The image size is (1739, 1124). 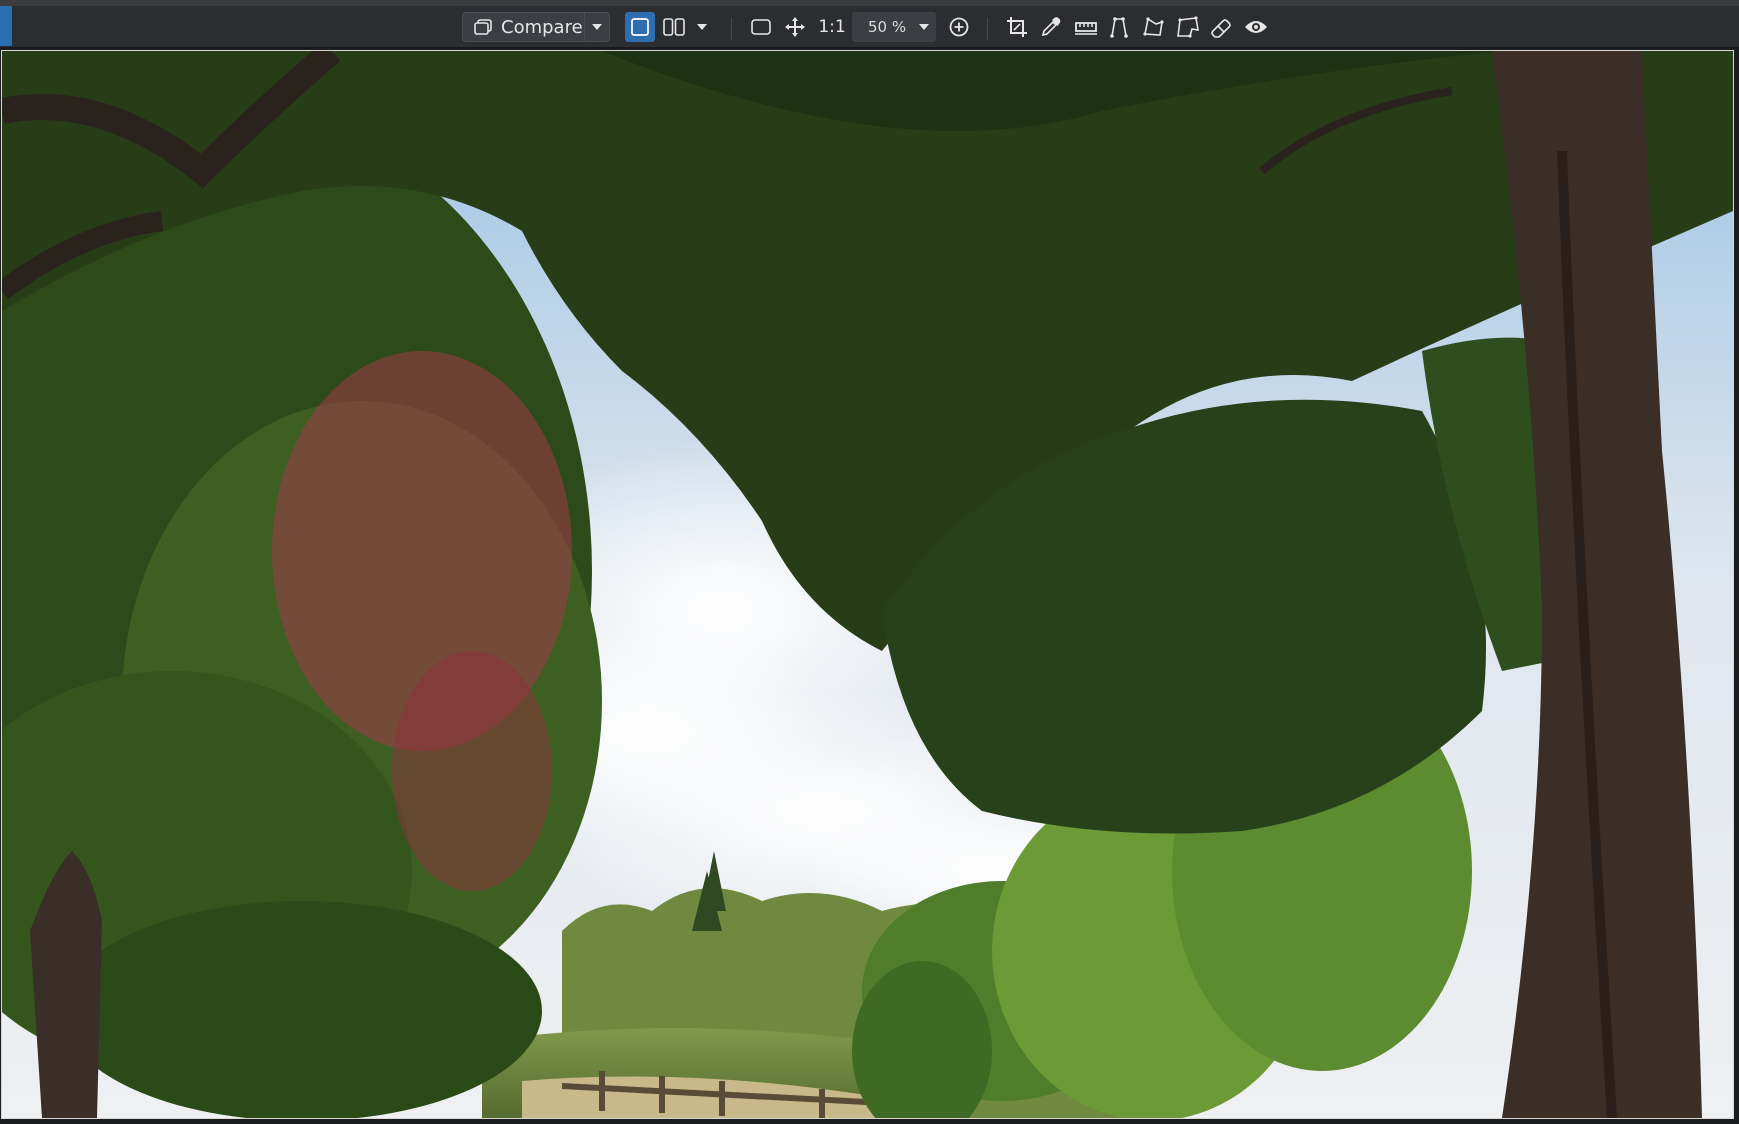 I want to click on zoom-level-select: 50 %, so click(x=894, y=27).